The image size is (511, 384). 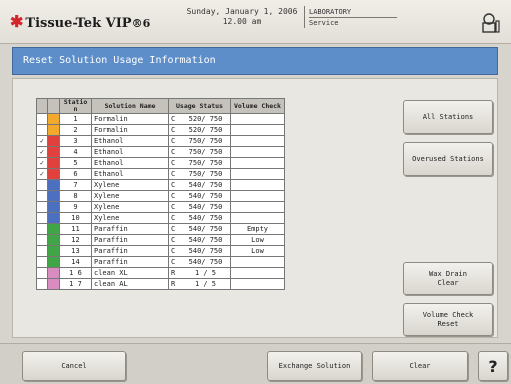 I want to click on app-logo: ✱ Tissue-Tek VIP®6, so click(x=80, y=21).